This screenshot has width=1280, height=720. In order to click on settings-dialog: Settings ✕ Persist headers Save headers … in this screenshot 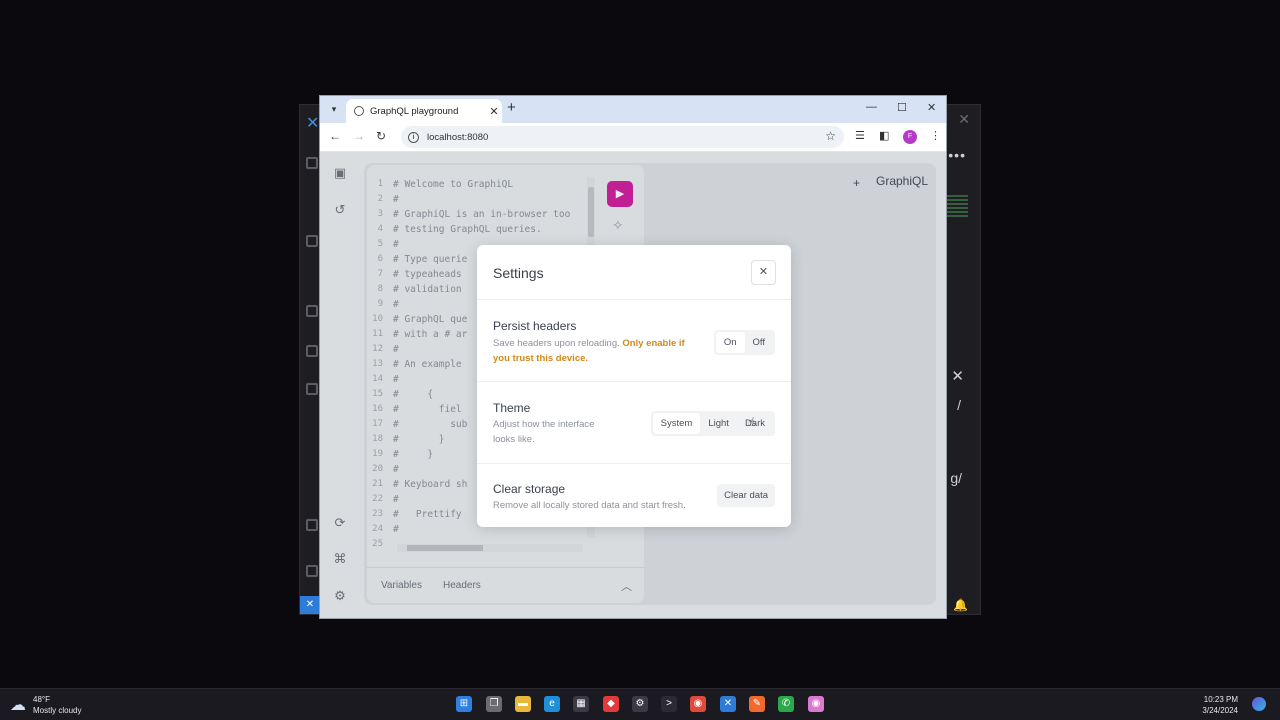, I will do `click(634, 386)`.